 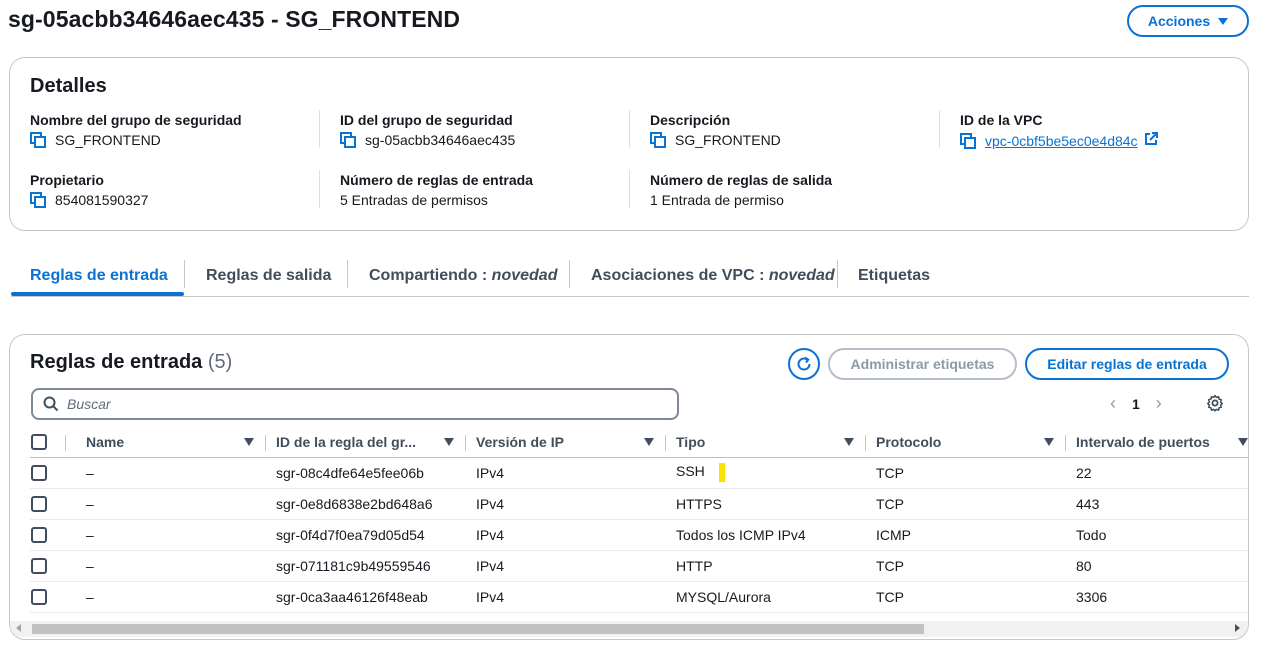 What do you see at coordinates (1157, 597) in the screenshot?
I see `cell-port-range: 3306` at bounding box center [1157, 597].